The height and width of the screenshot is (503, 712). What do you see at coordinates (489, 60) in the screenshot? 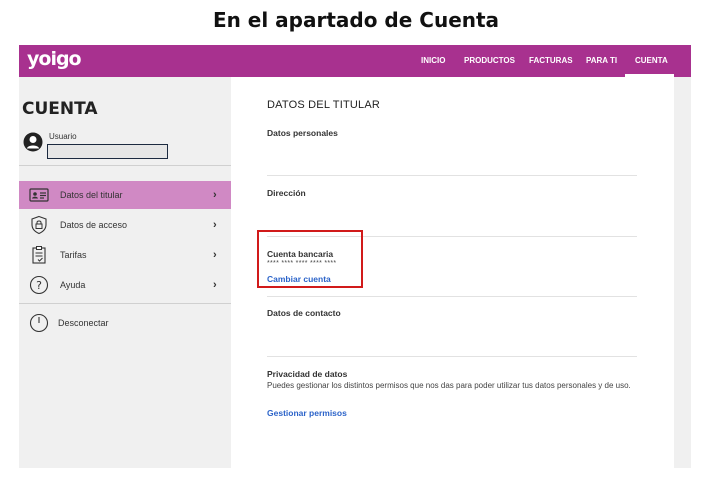
I see `nav-productos: PRODUCTOS` at bounding box center [489, 60].